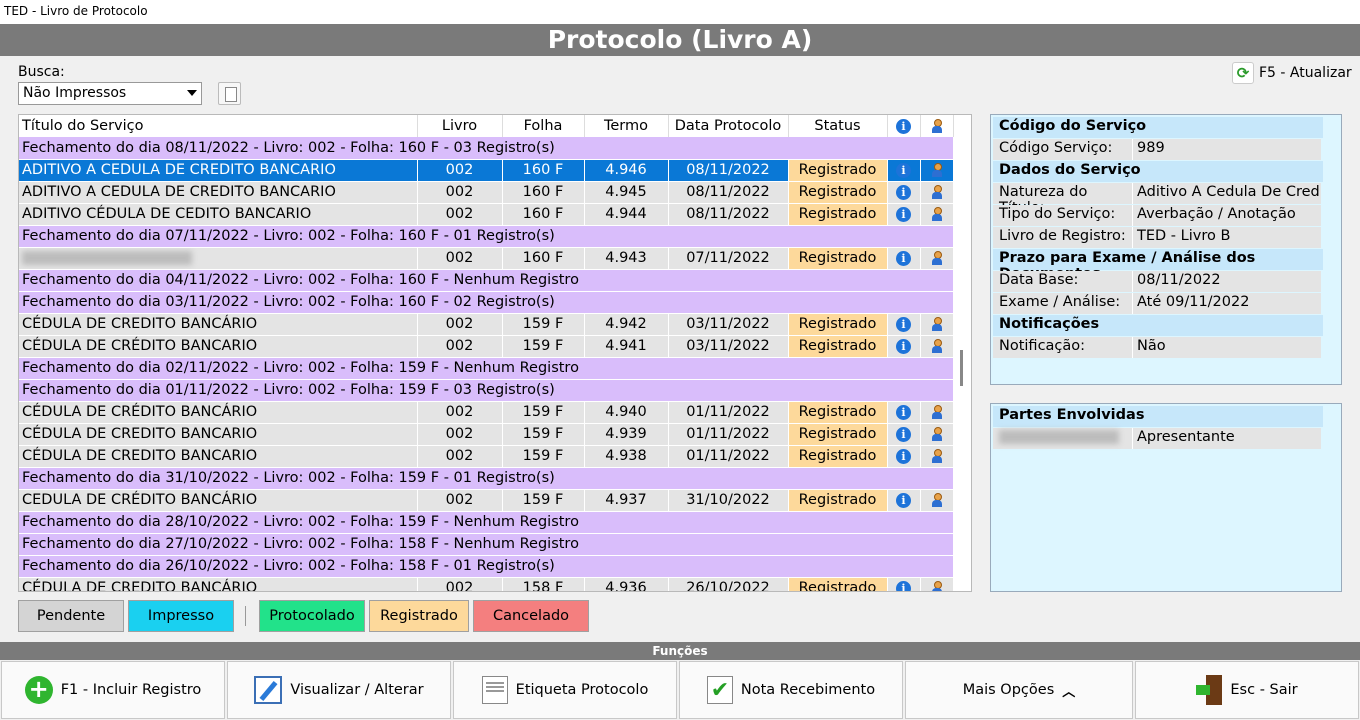  Describe the element at coordinates (680, 12) in the screenshot. I see `window-title: TED - Livro de Protocolo` at that location.